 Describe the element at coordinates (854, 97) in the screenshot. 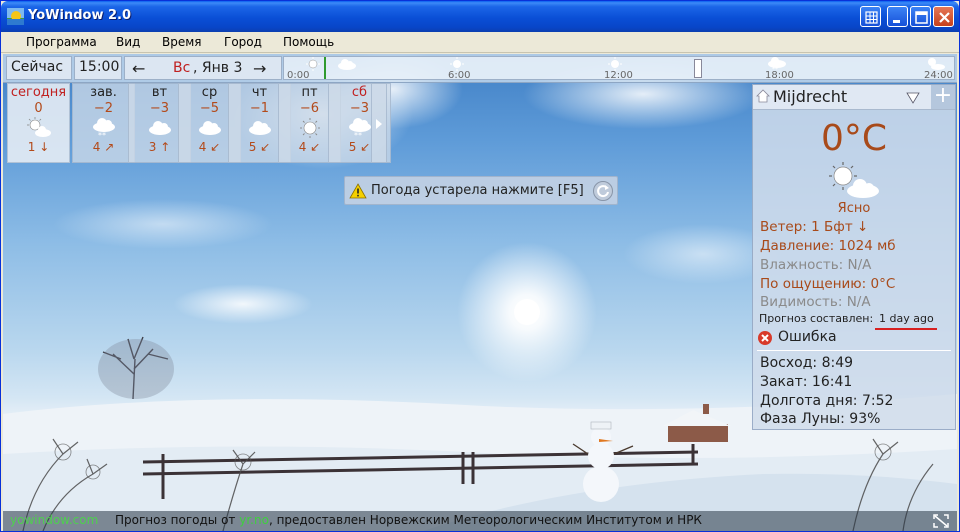

I see `city-bar: Mijdrecht +` at that location.